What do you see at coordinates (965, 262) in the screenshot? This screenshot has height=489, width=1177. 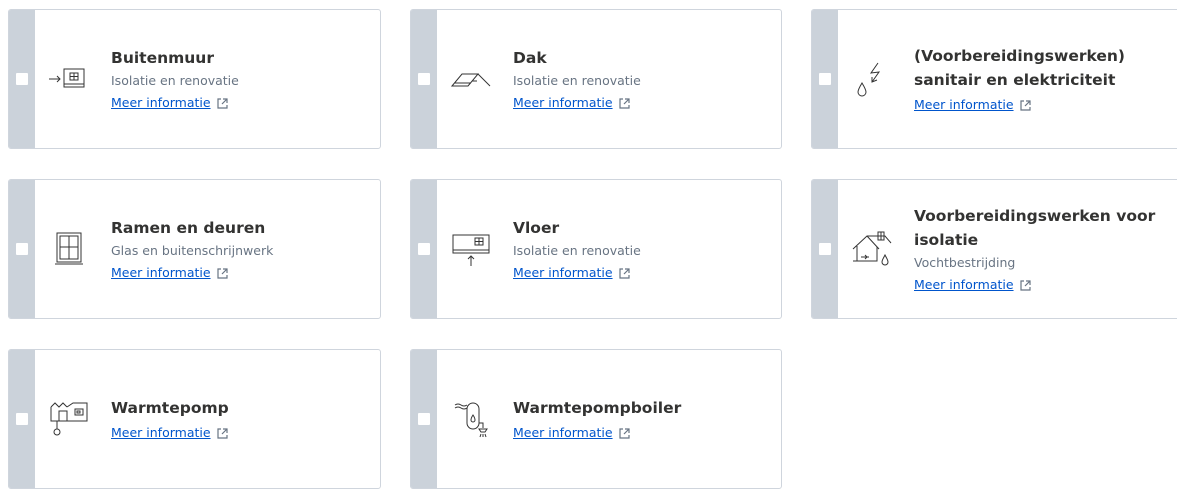 I see `card-subtitle: Vochtbestrijding` at bounding box center [965, 262].